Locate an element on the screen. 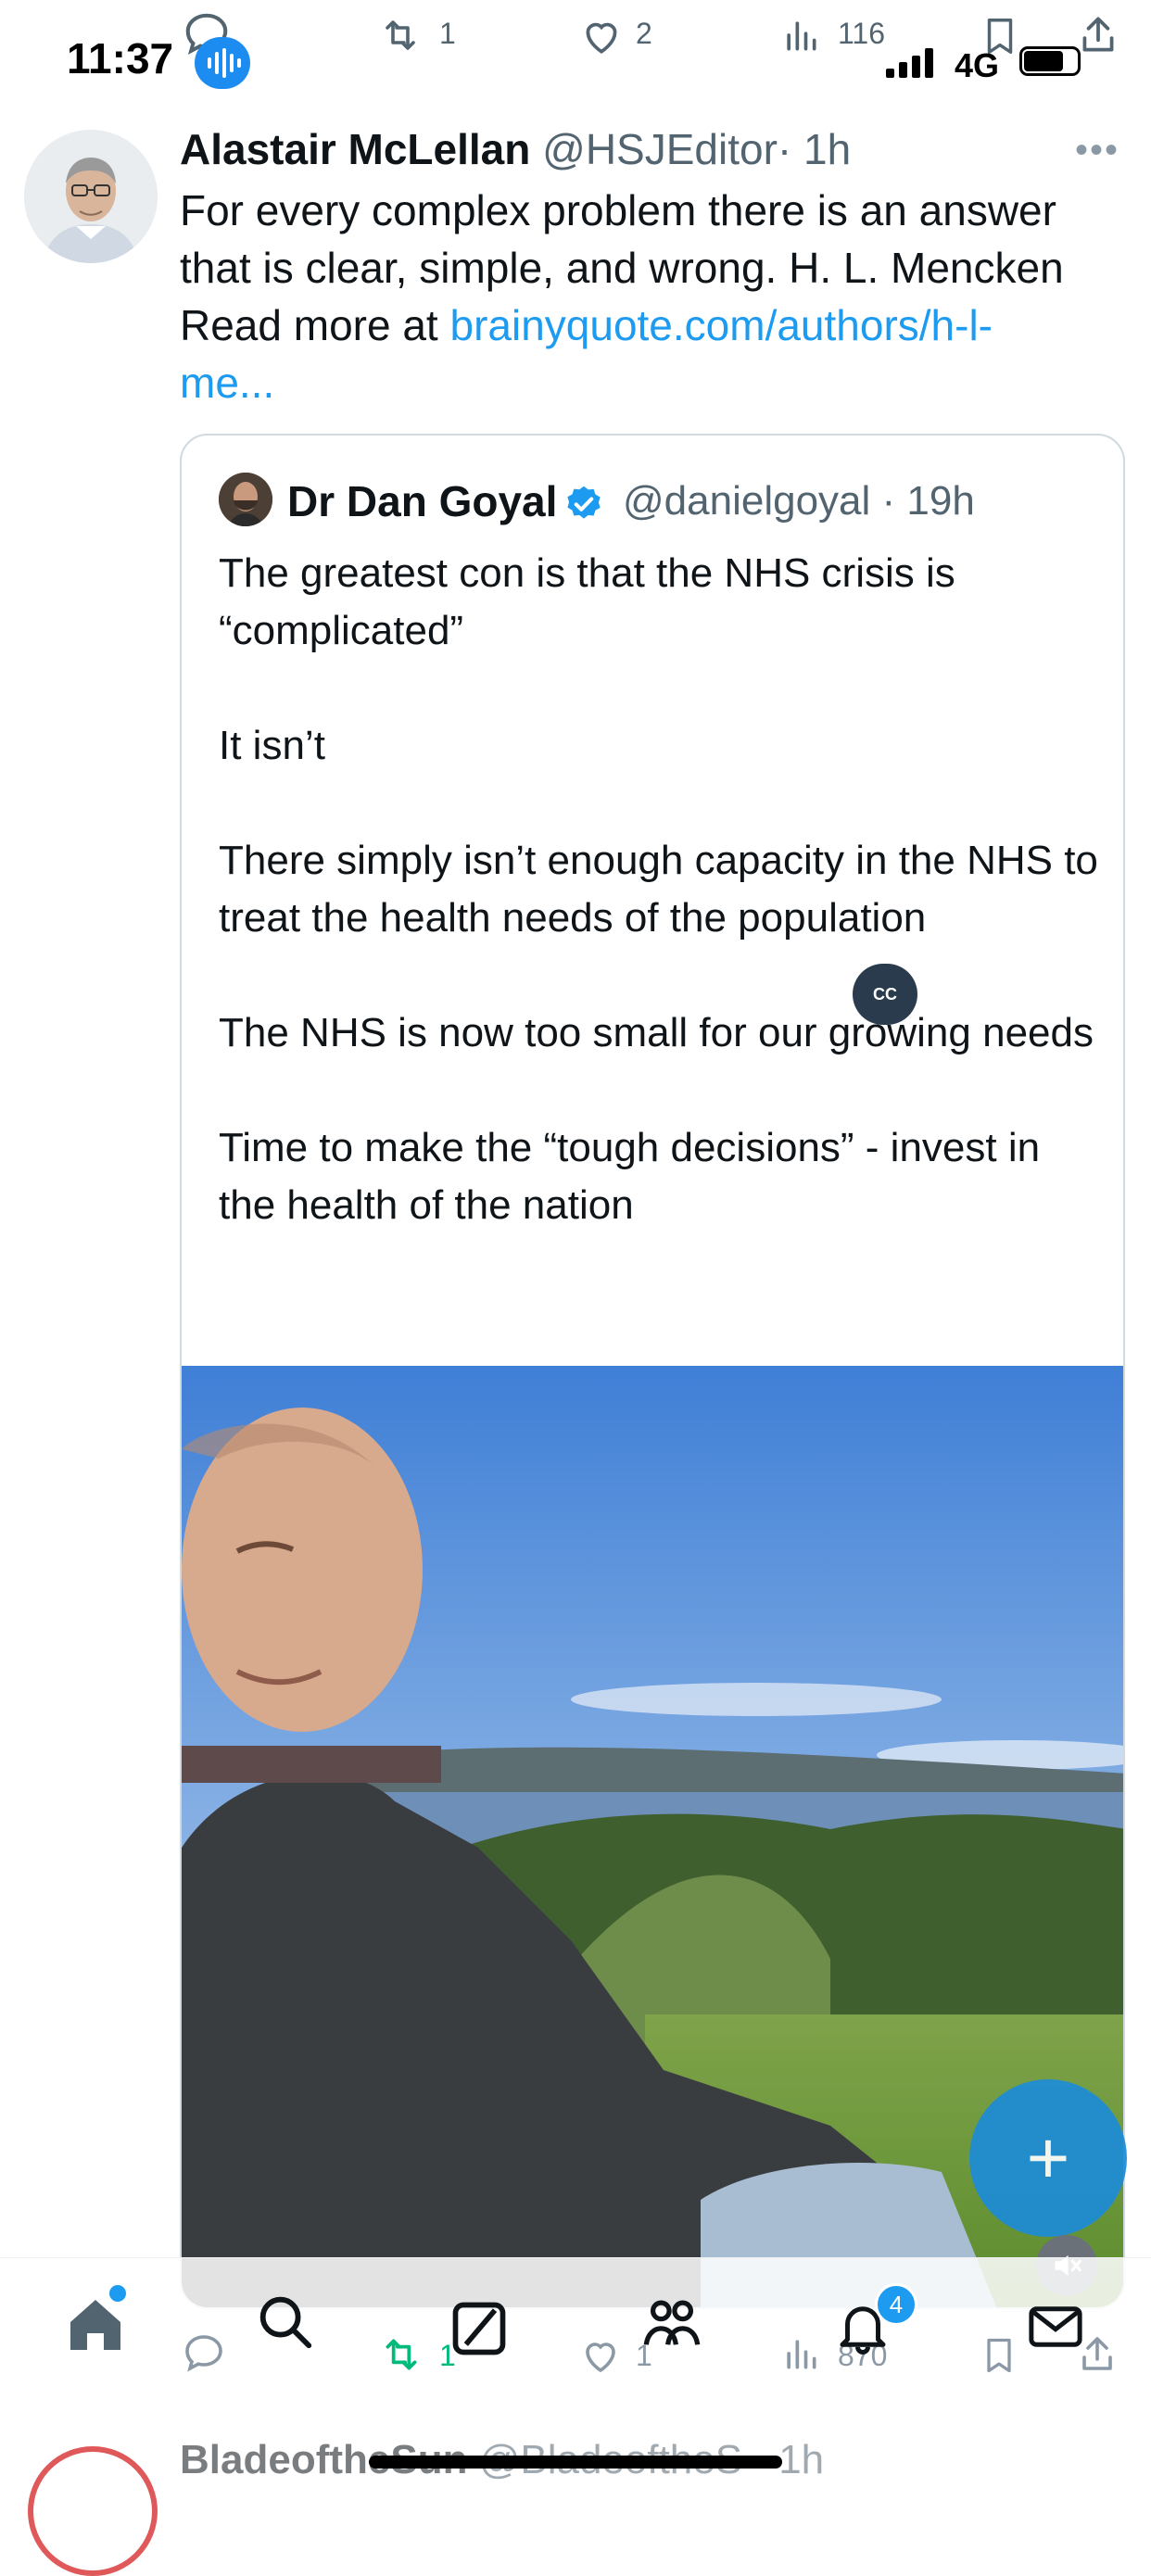 Image resolution: width=1151 pixels, height=2576 pixels. like-icon-bottom is located at coordinates (600, 2358).